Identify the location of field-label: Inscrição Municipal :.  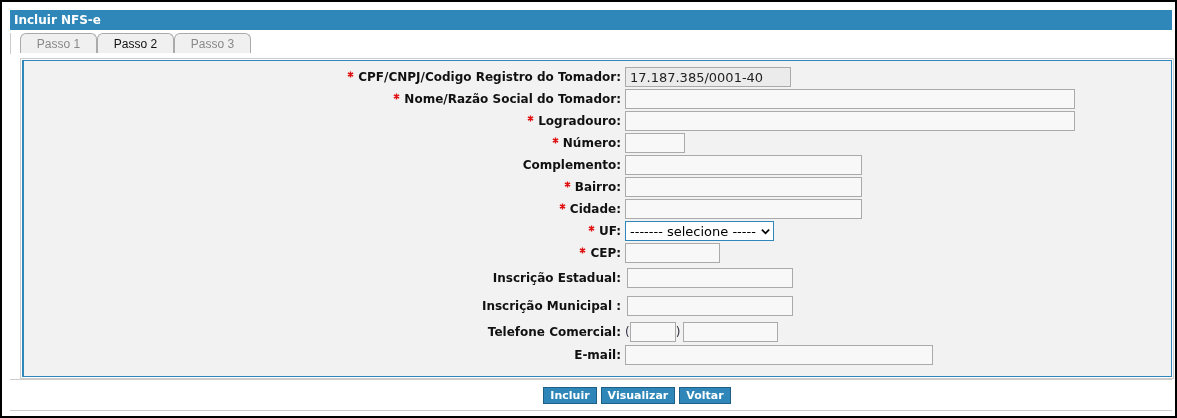
(551, 306).